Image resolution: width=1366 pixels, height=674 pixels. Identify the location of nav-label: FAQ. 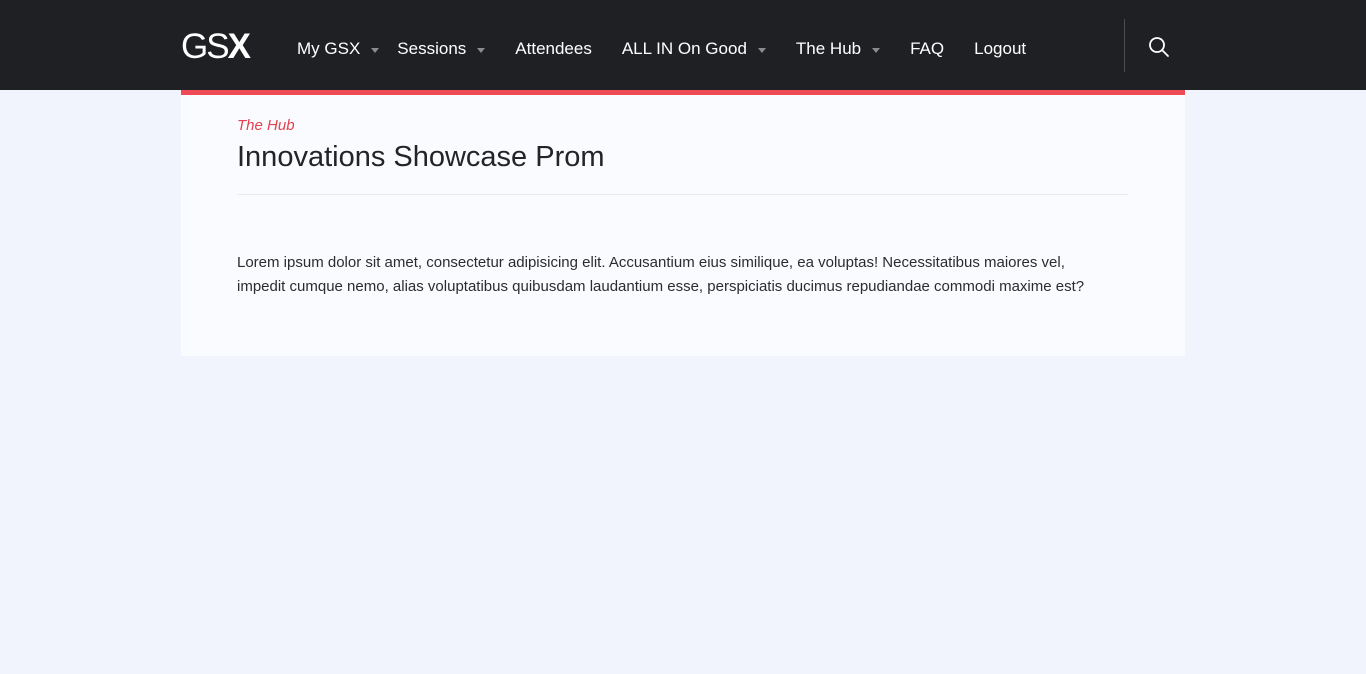
(927, 48).